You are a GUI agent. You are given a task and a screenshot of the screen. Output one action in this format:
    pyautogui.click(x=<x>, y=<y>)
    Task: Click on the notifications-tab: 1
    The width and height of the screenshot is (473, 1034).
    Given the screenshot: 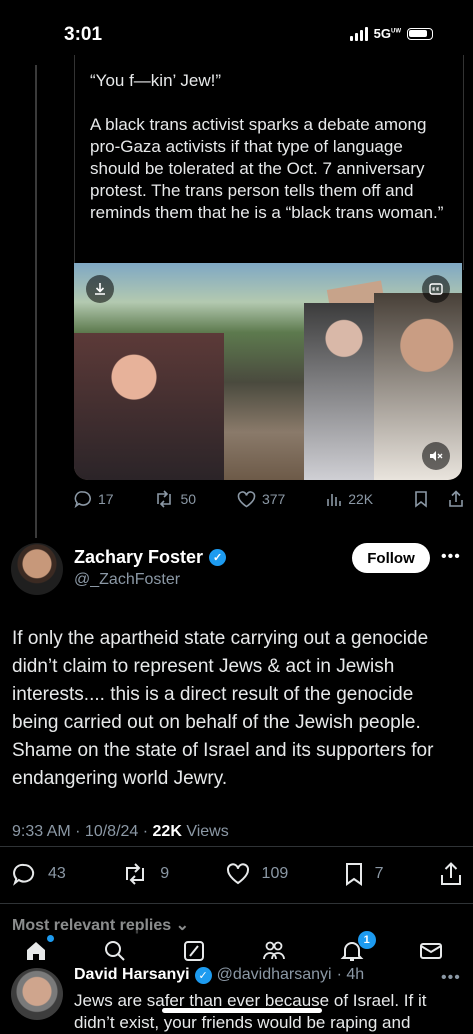 What is the action you would take?
    pyautogui.click(x=358, y=947)
    